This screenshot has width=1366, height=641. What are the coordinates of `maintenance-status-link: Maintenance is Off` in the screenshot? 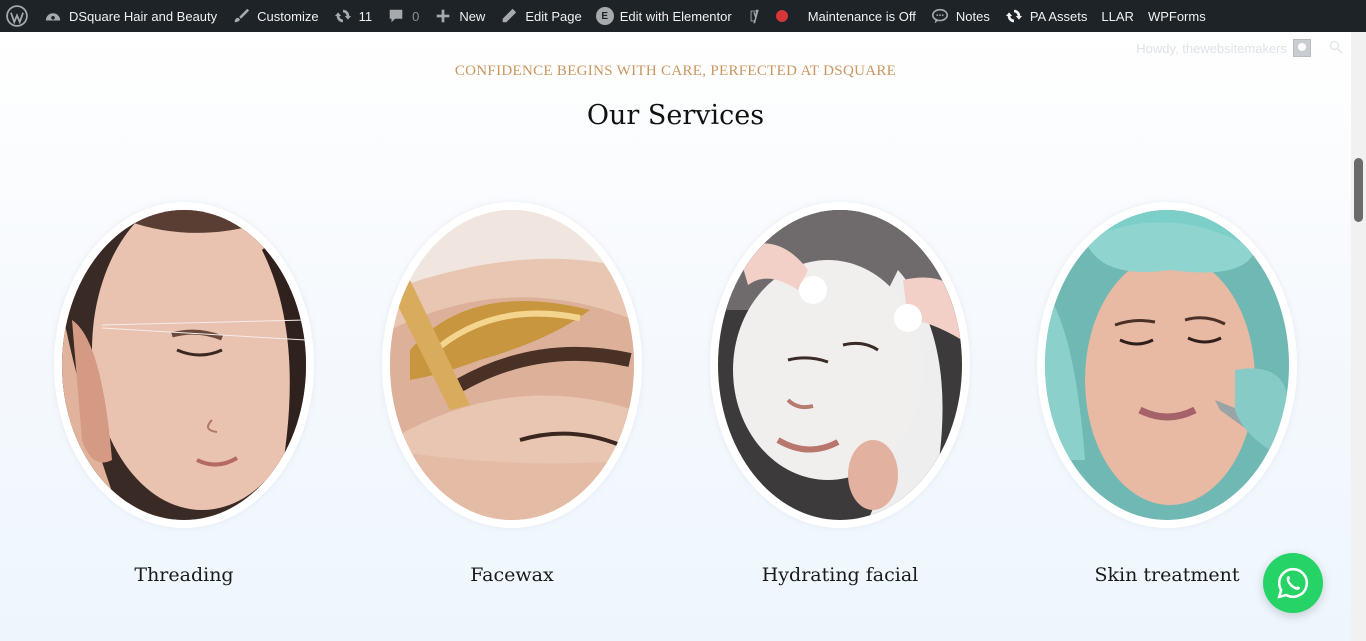 It's located at (862, 16).